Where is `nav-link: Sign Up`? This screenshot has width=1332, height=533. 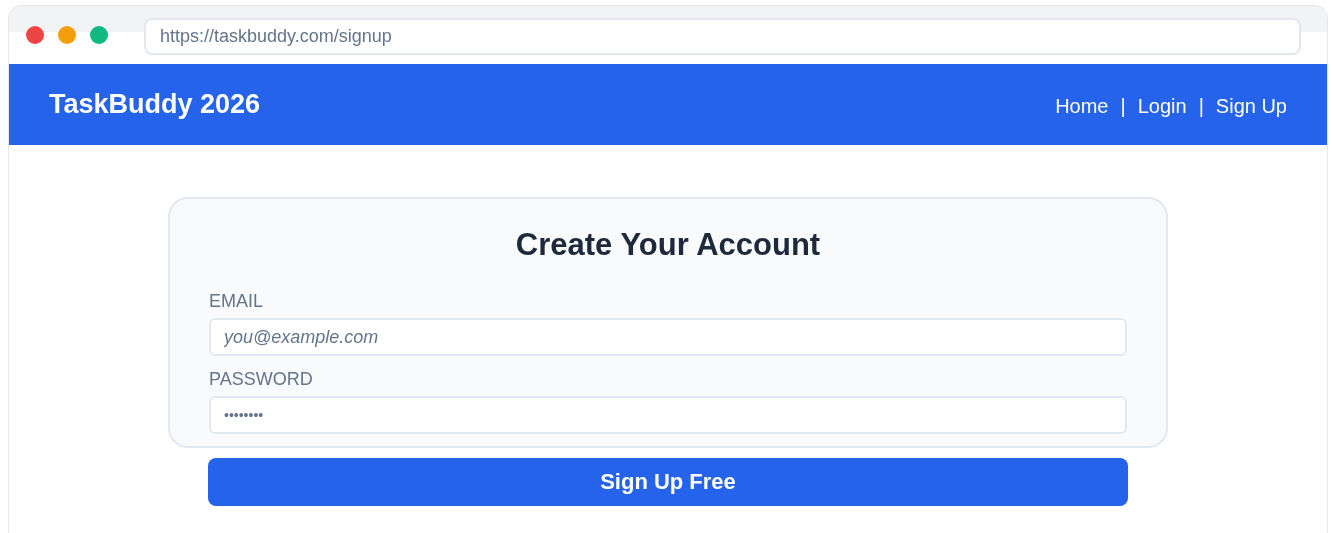
nav-link: Sign Up is located at coordinates (1251, 106).